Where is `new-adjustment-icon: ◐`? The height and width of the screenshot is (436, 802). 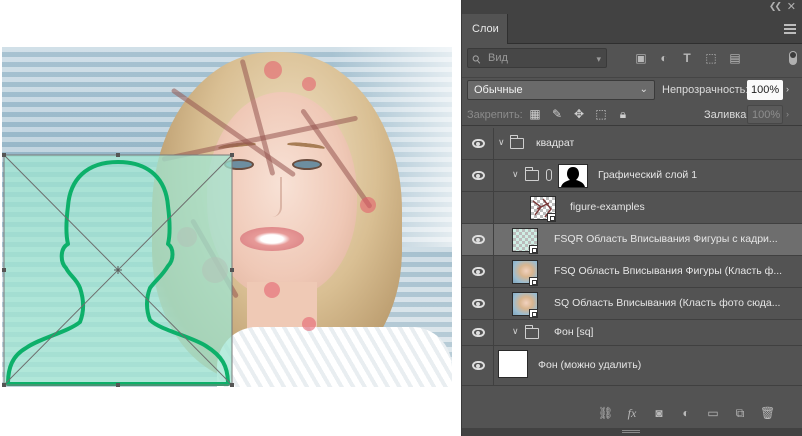 new-adjustment-icon: ◐ is located at coordinates (686, 413).